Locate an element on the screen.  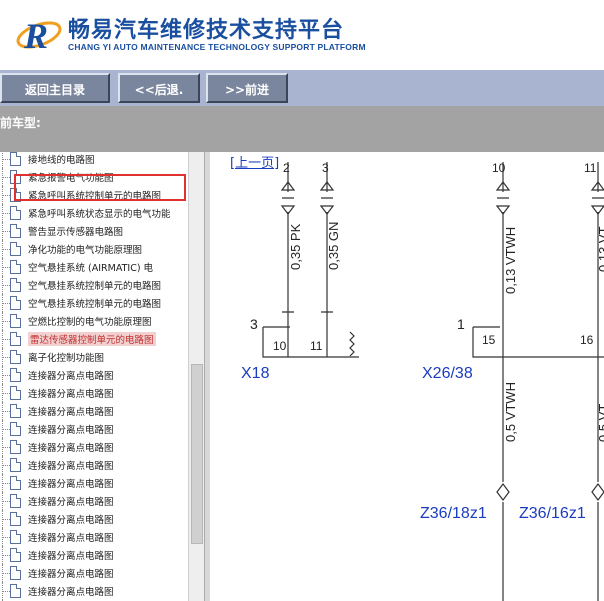
tree-item: 空气悬挂系统 (AIRMATIC) 电 is located at coordinates (94, 267).